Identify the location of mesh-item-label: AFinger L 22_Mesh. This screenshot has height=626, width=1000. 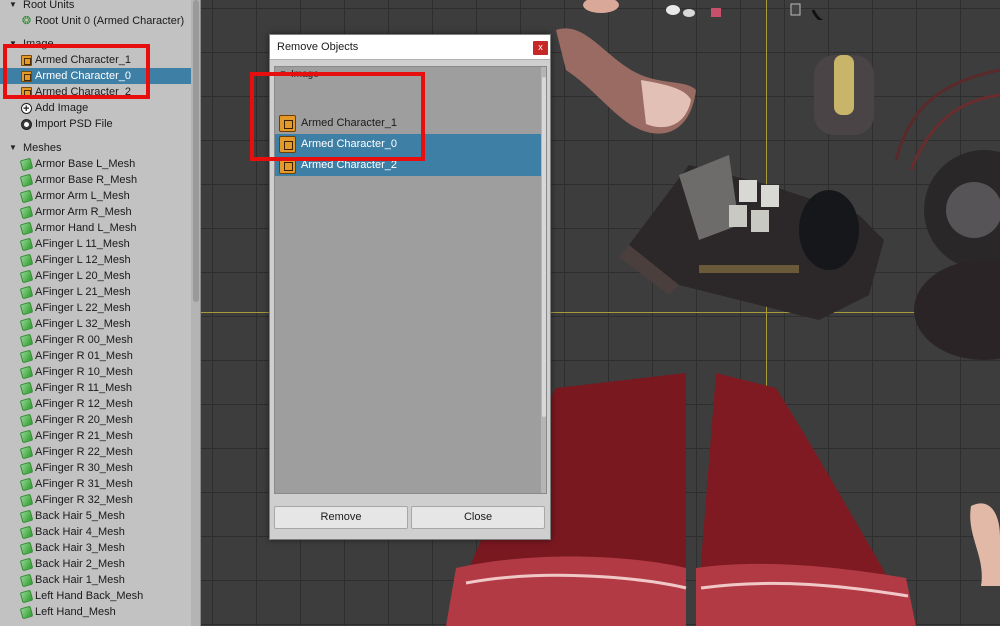
(83, 308).